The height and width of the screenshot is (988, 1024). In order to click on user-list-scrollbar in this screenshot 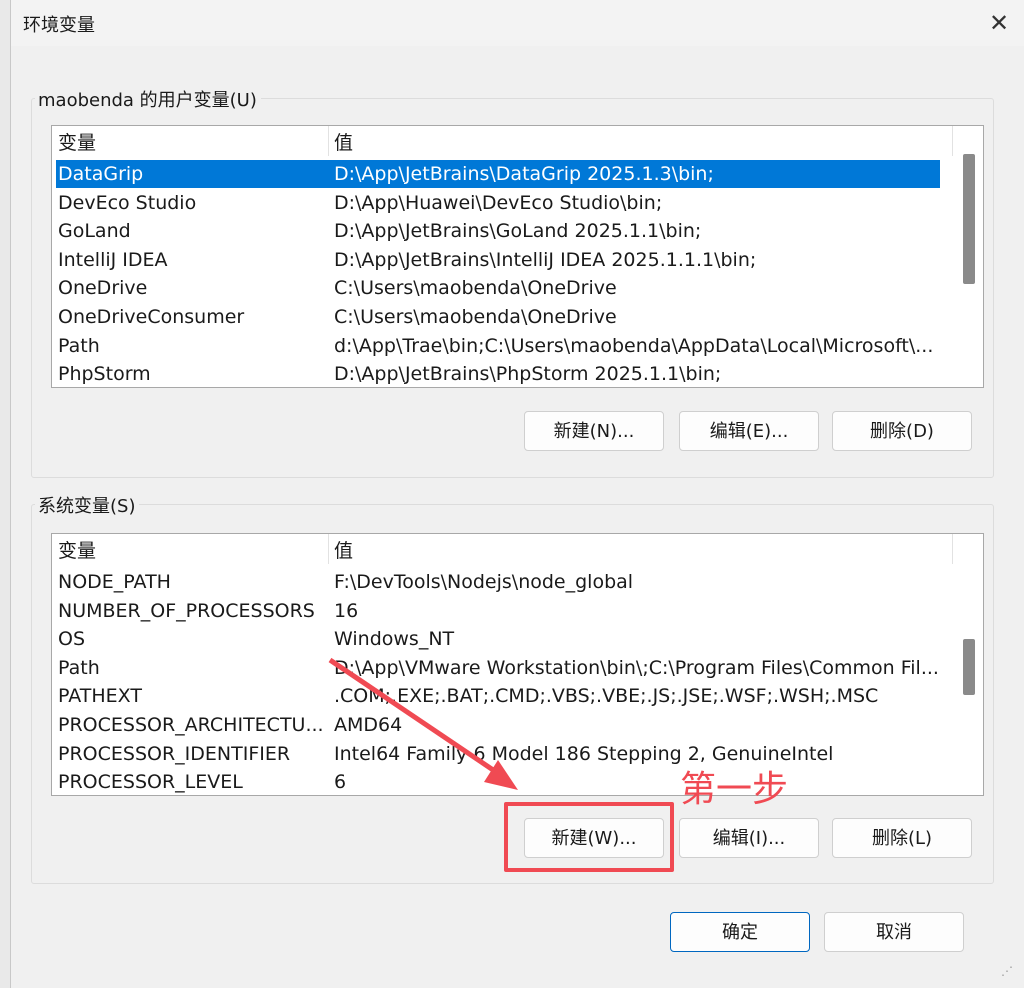, I will do `click(969, 256)`.